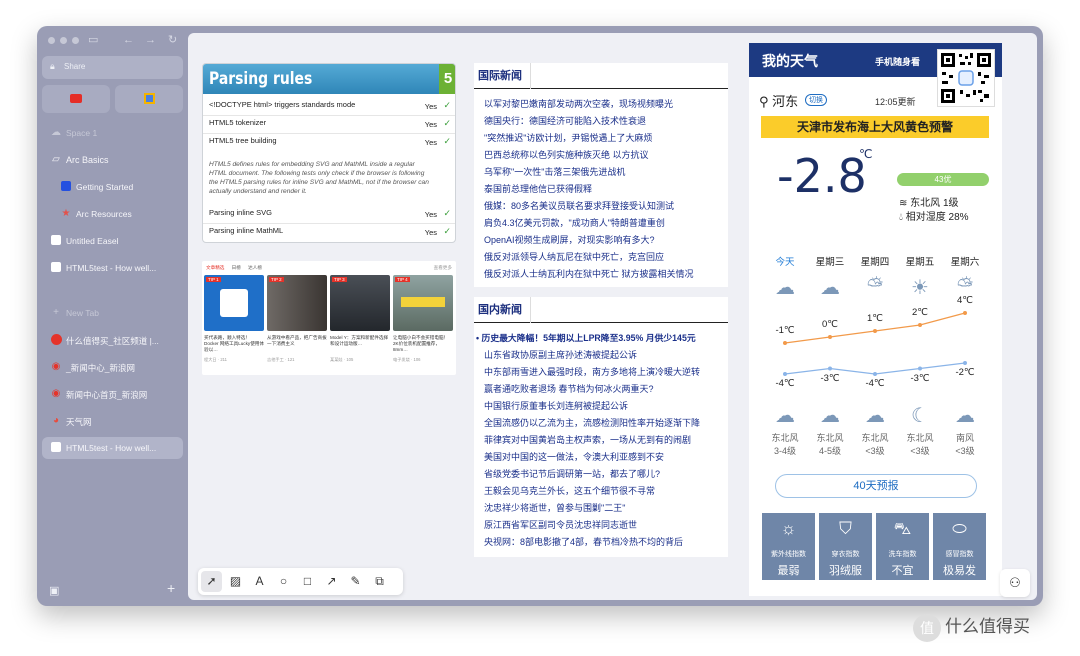 This screenshot has width=1080, height=656. What do you see at coordinates (1015, 583) in the screenshot?
I see `collaborators-icon: ⚇` at bounding box center [1015, 583].